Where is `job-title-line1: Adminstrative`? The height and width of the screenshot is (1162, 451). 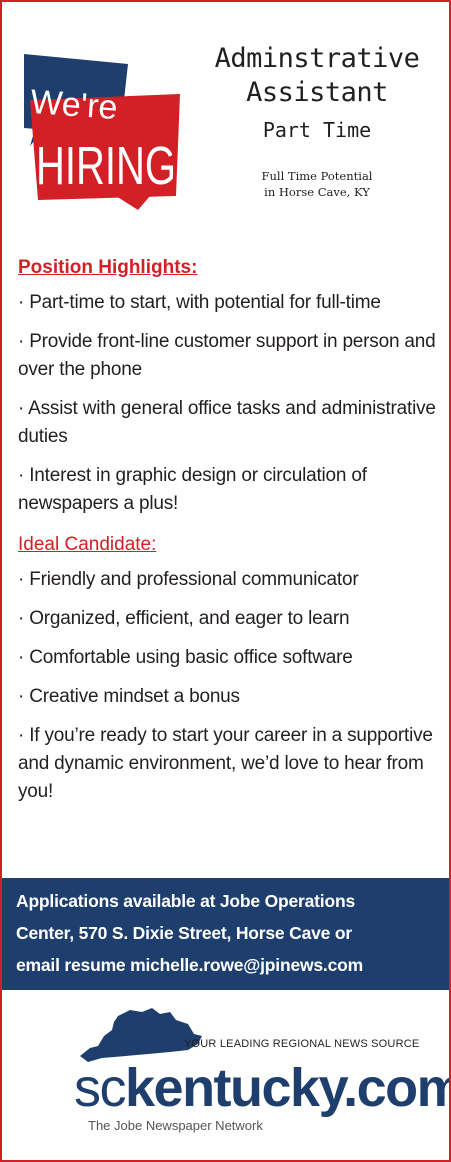 job-title-line1: Adminstrative is located at coordinates (317, 58).